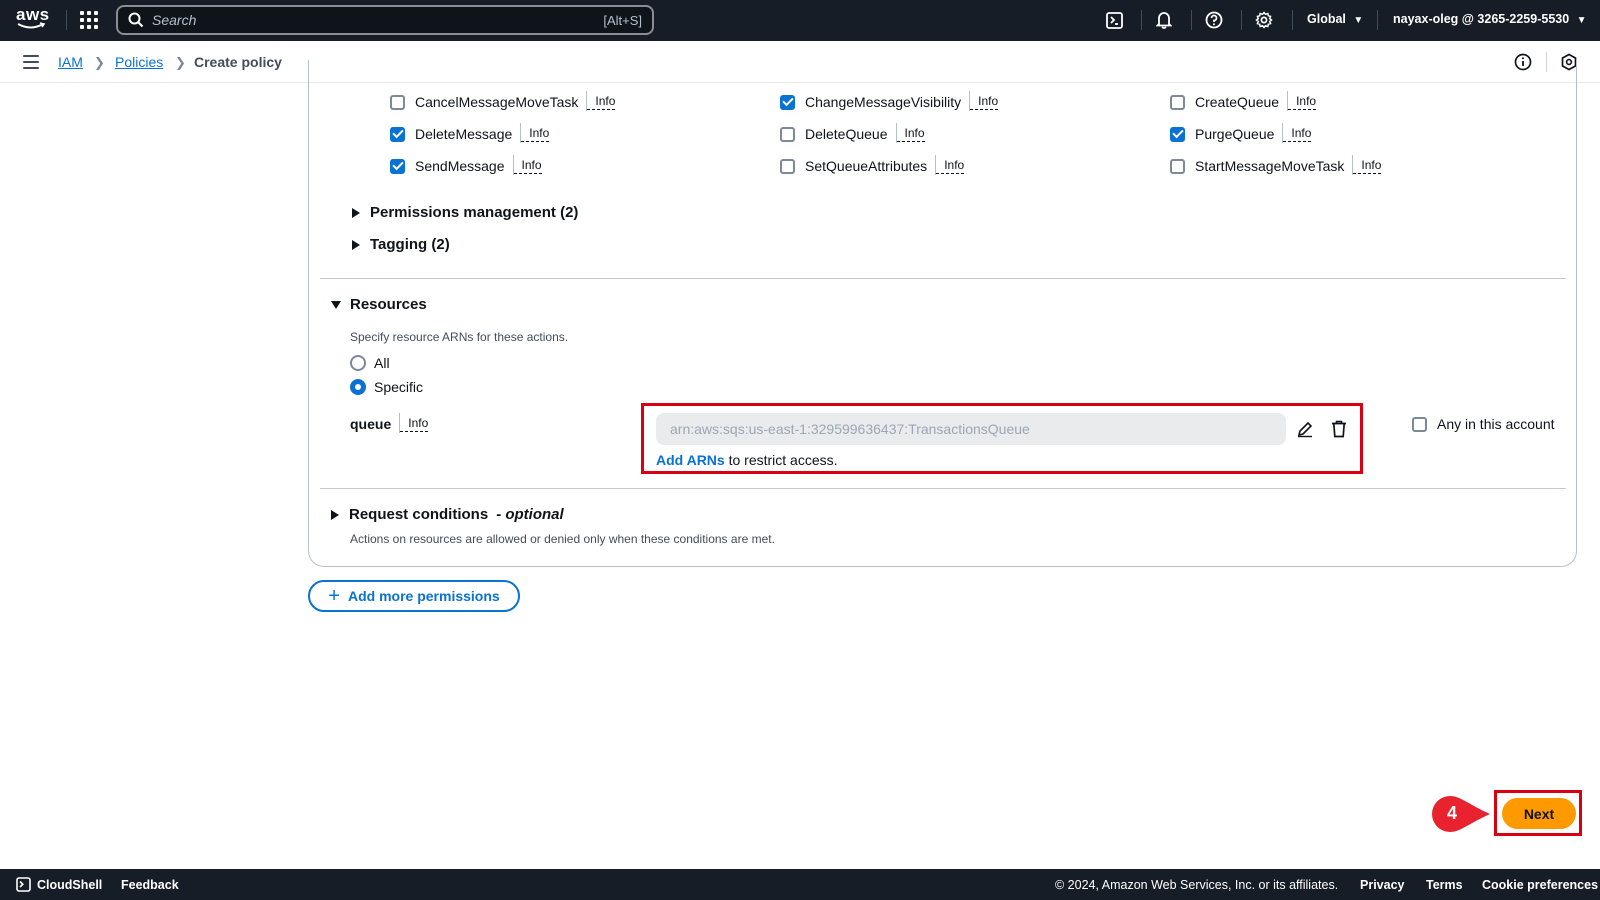  Describe the element at coordinates (1235, 134) in the screenshot. I see `action-label: PurgeQueue` at that location.